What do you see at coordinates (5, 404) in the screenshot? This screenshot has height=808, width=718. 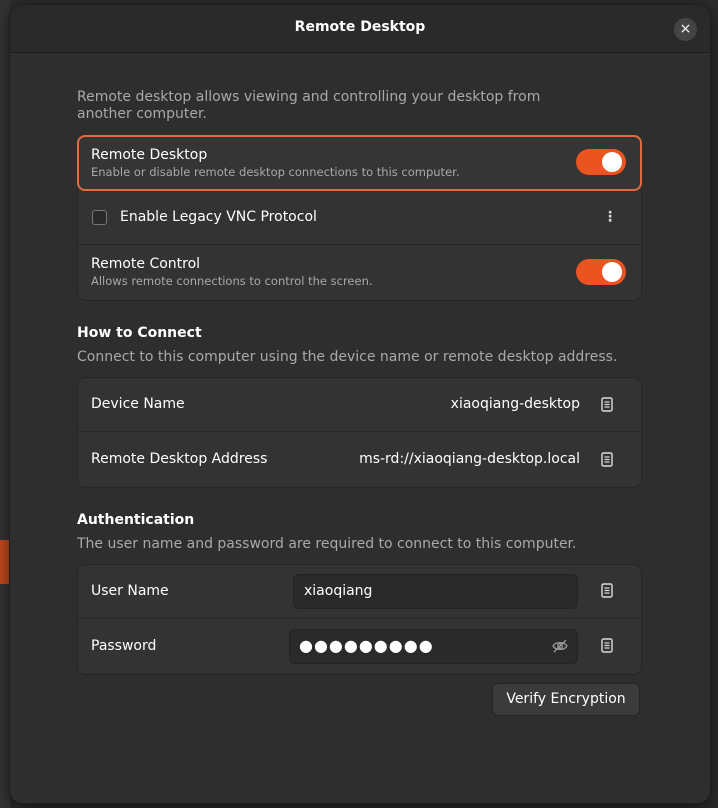 I see `background-window-edge` at bounding box center [5, 404].